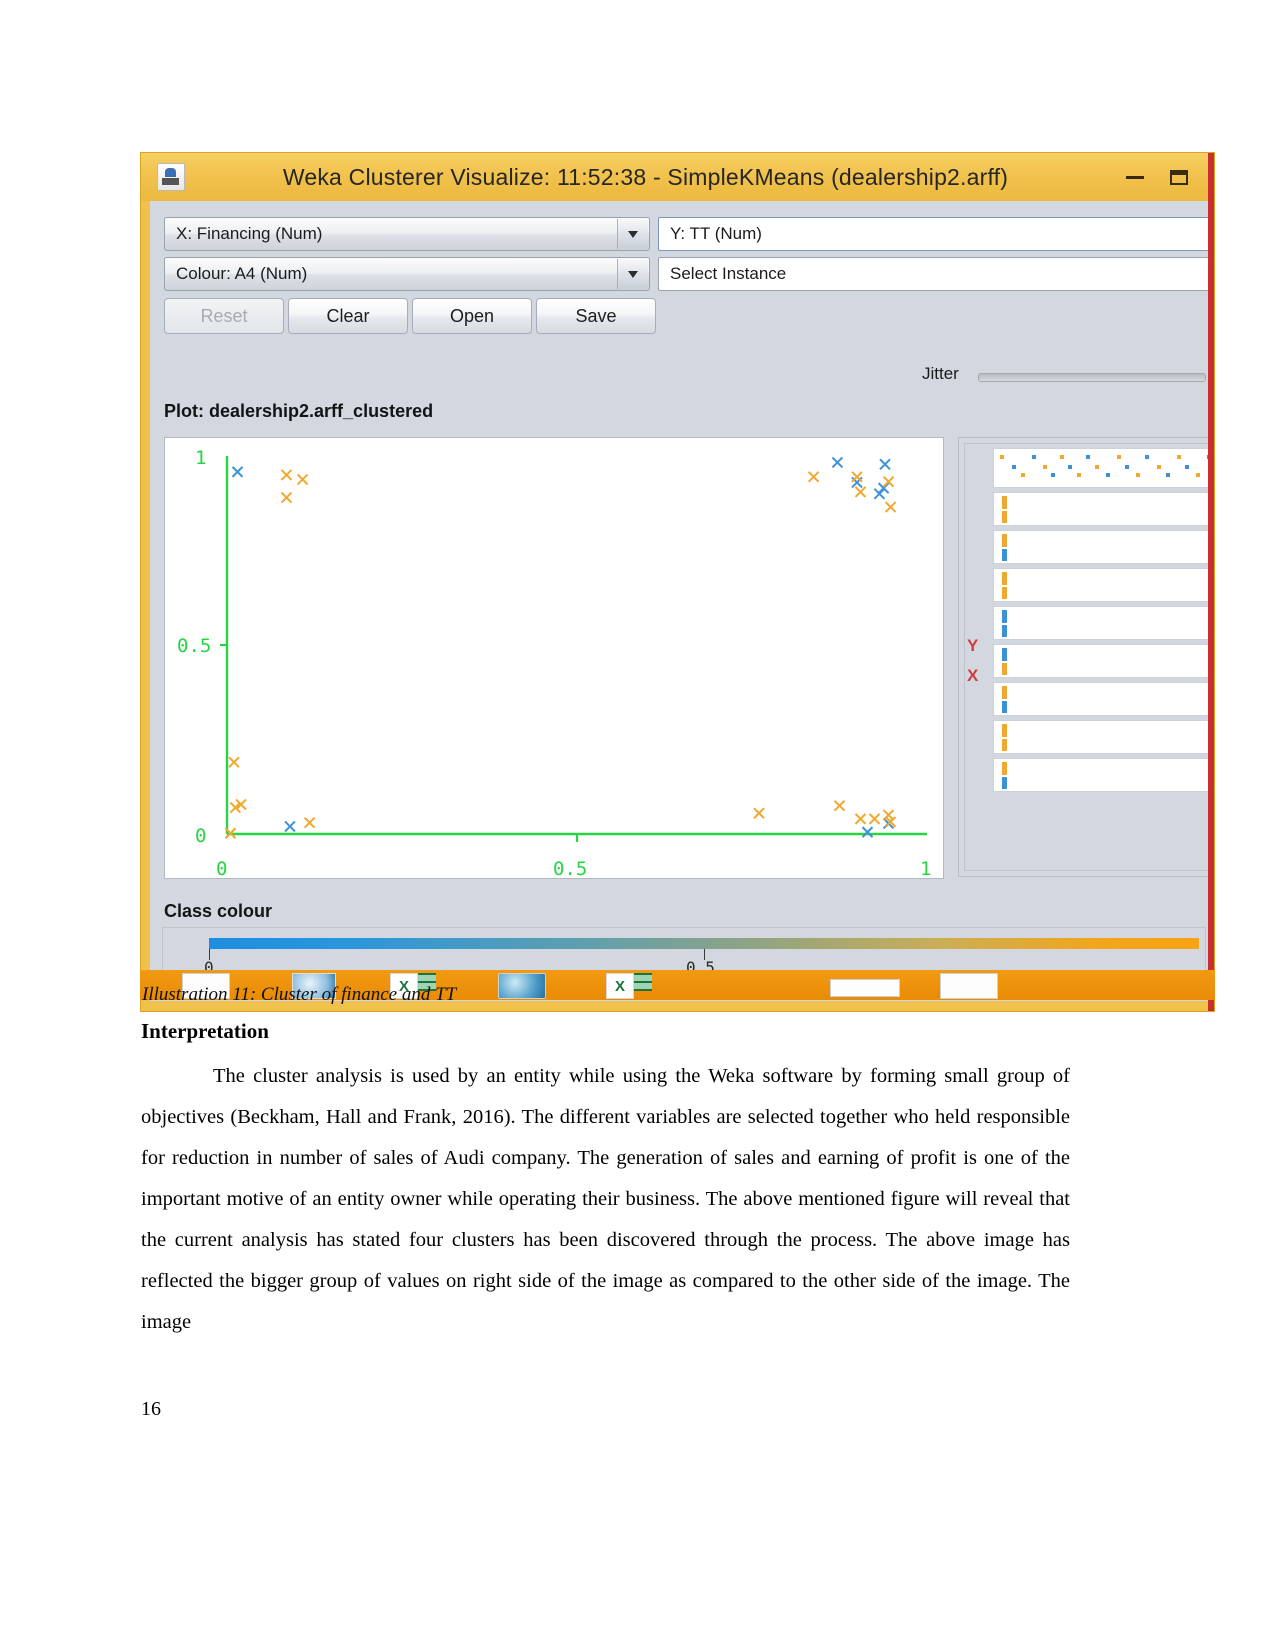  I want to click on weka-java-icon, so click(171, 177).